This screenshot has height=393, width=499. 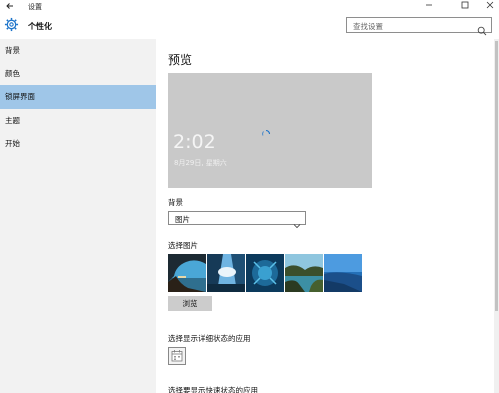 I want to click on close-button, so click(x=487, y=6).